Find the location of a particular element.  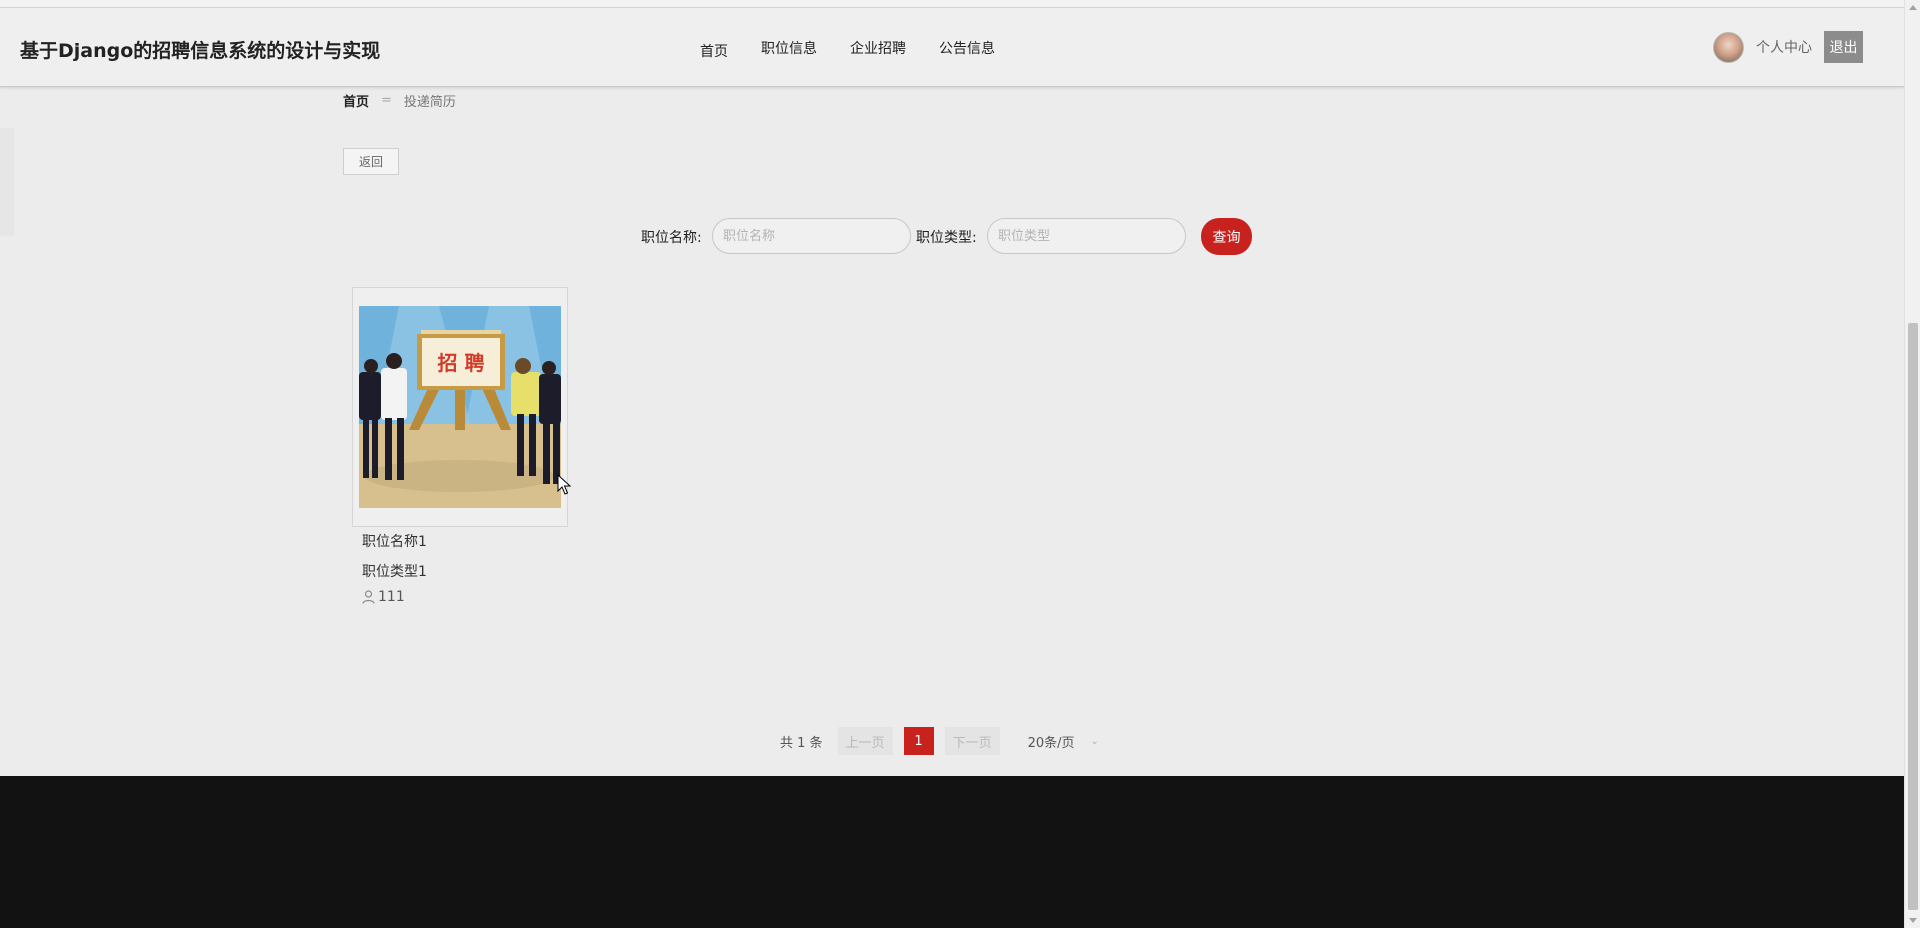

nav-item-company-recruit: 企业招聘 is located at coordinates (878, 49).